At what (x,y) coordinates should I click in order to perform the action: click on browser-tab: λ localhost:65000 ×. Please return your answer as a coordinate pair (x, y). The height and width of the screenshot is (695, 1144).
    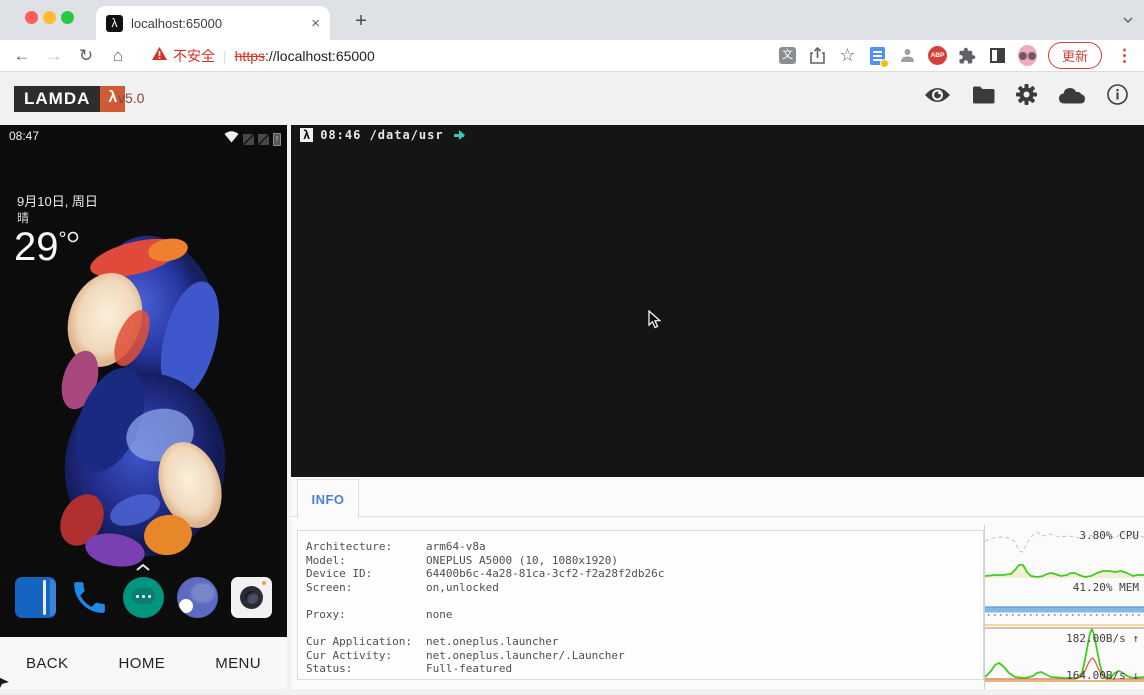
    Looking at the image, I should click on (213, 23).